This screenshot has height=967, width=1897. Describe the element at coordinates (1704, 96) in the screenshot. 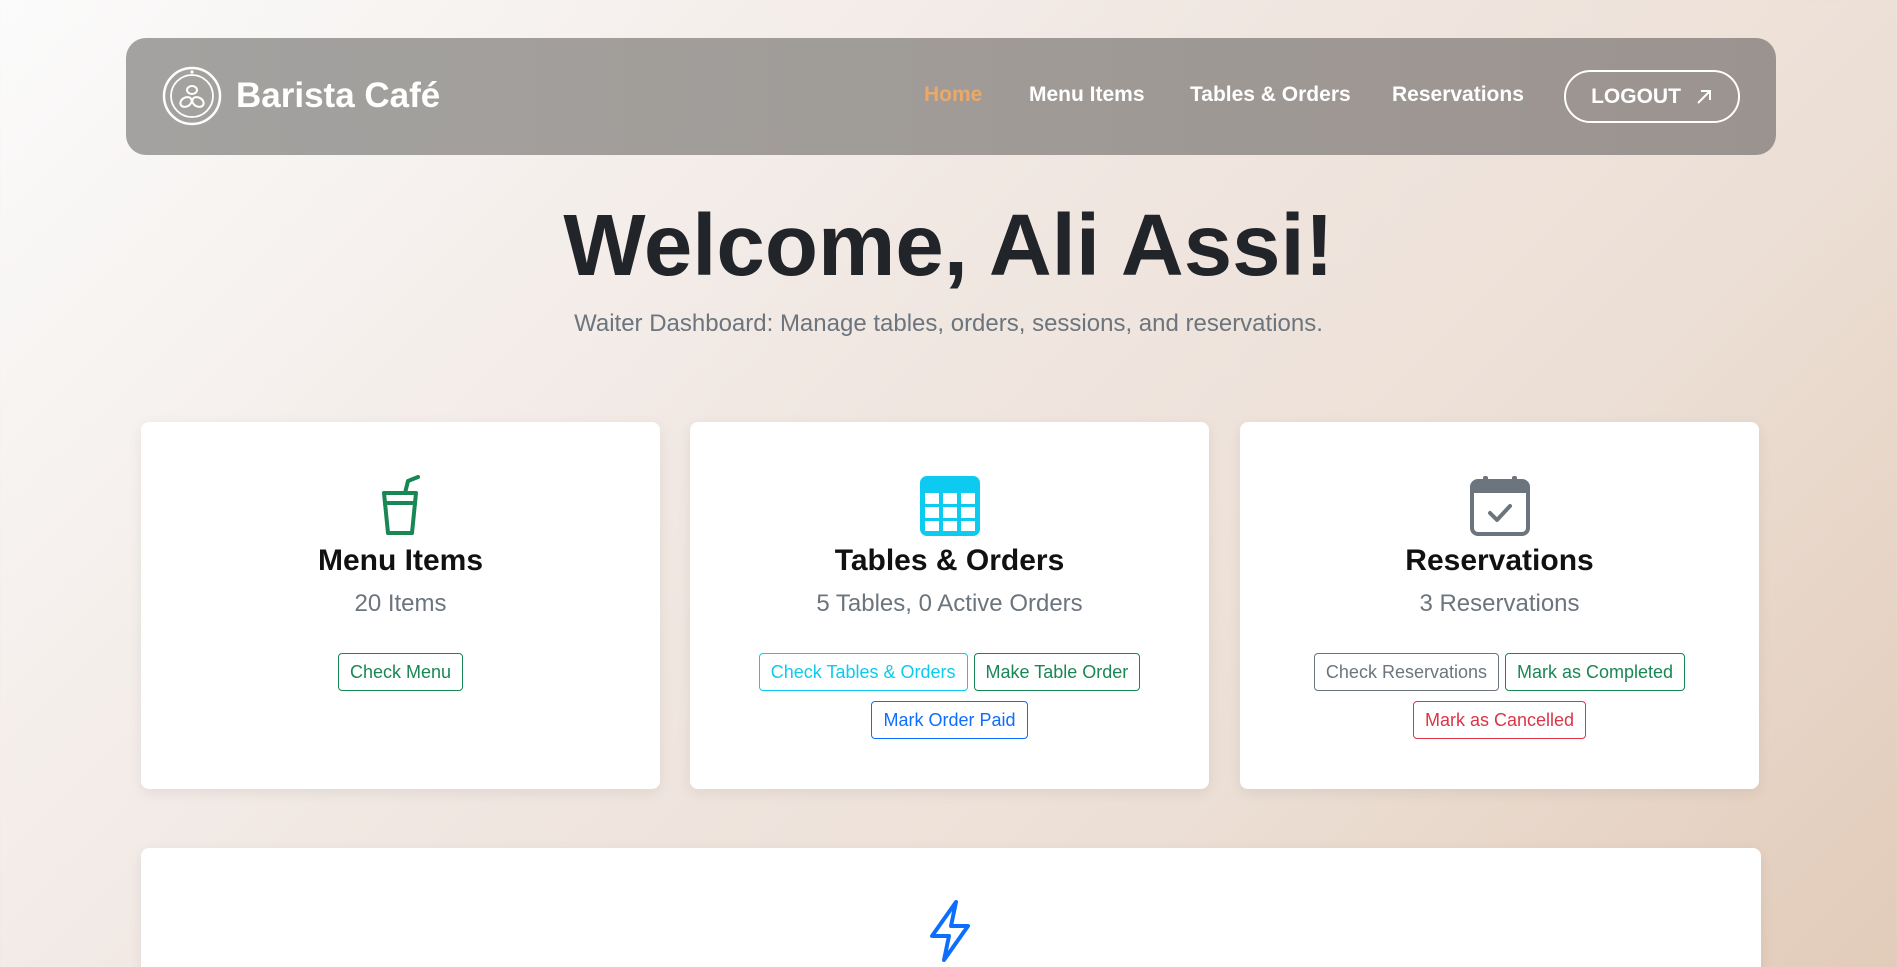

I see `arrow-up-right-icon` at that location.